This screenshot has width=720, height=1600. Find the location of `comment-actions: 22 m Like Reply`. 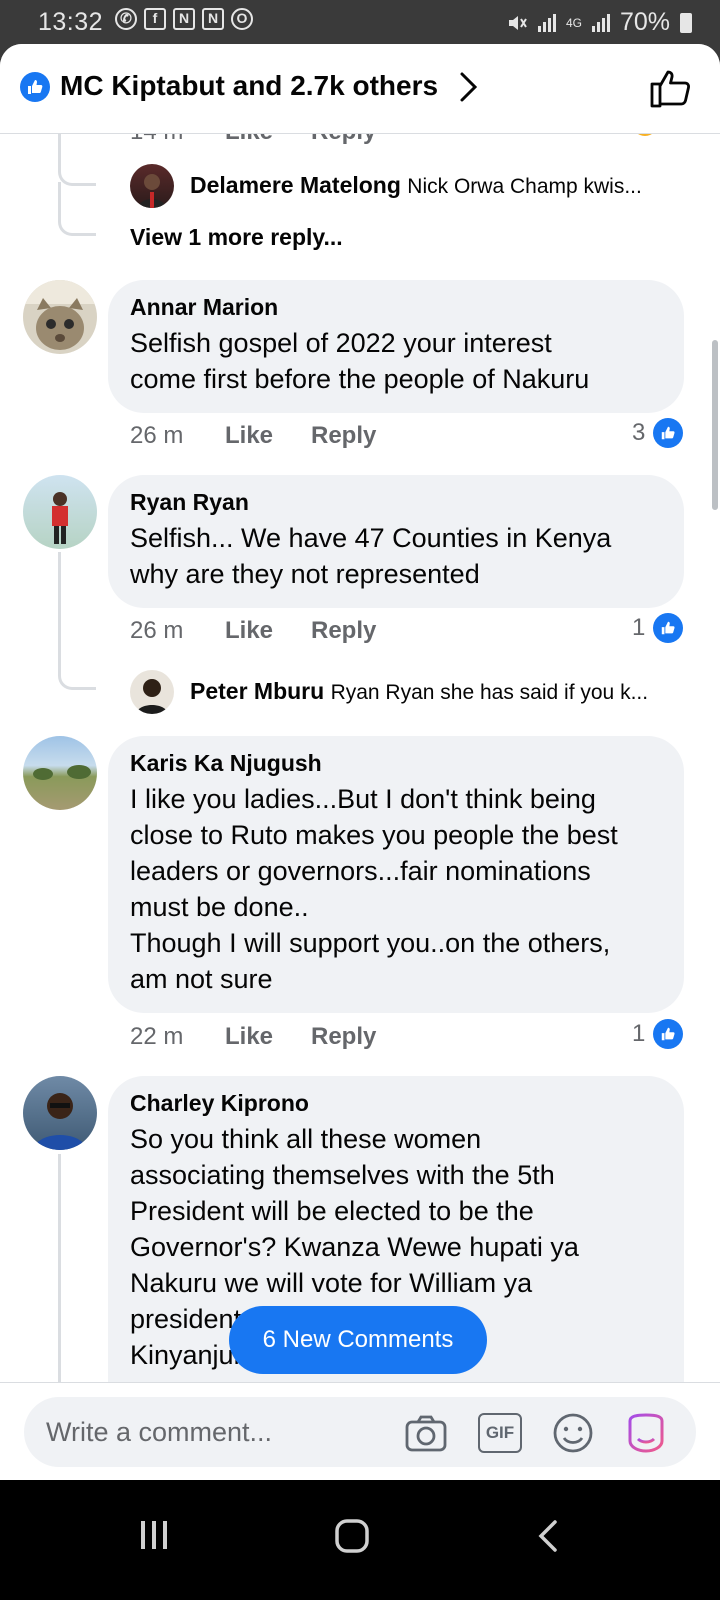

comment-actions: 22 m Like Reply is located at coordinates (253, 1037).